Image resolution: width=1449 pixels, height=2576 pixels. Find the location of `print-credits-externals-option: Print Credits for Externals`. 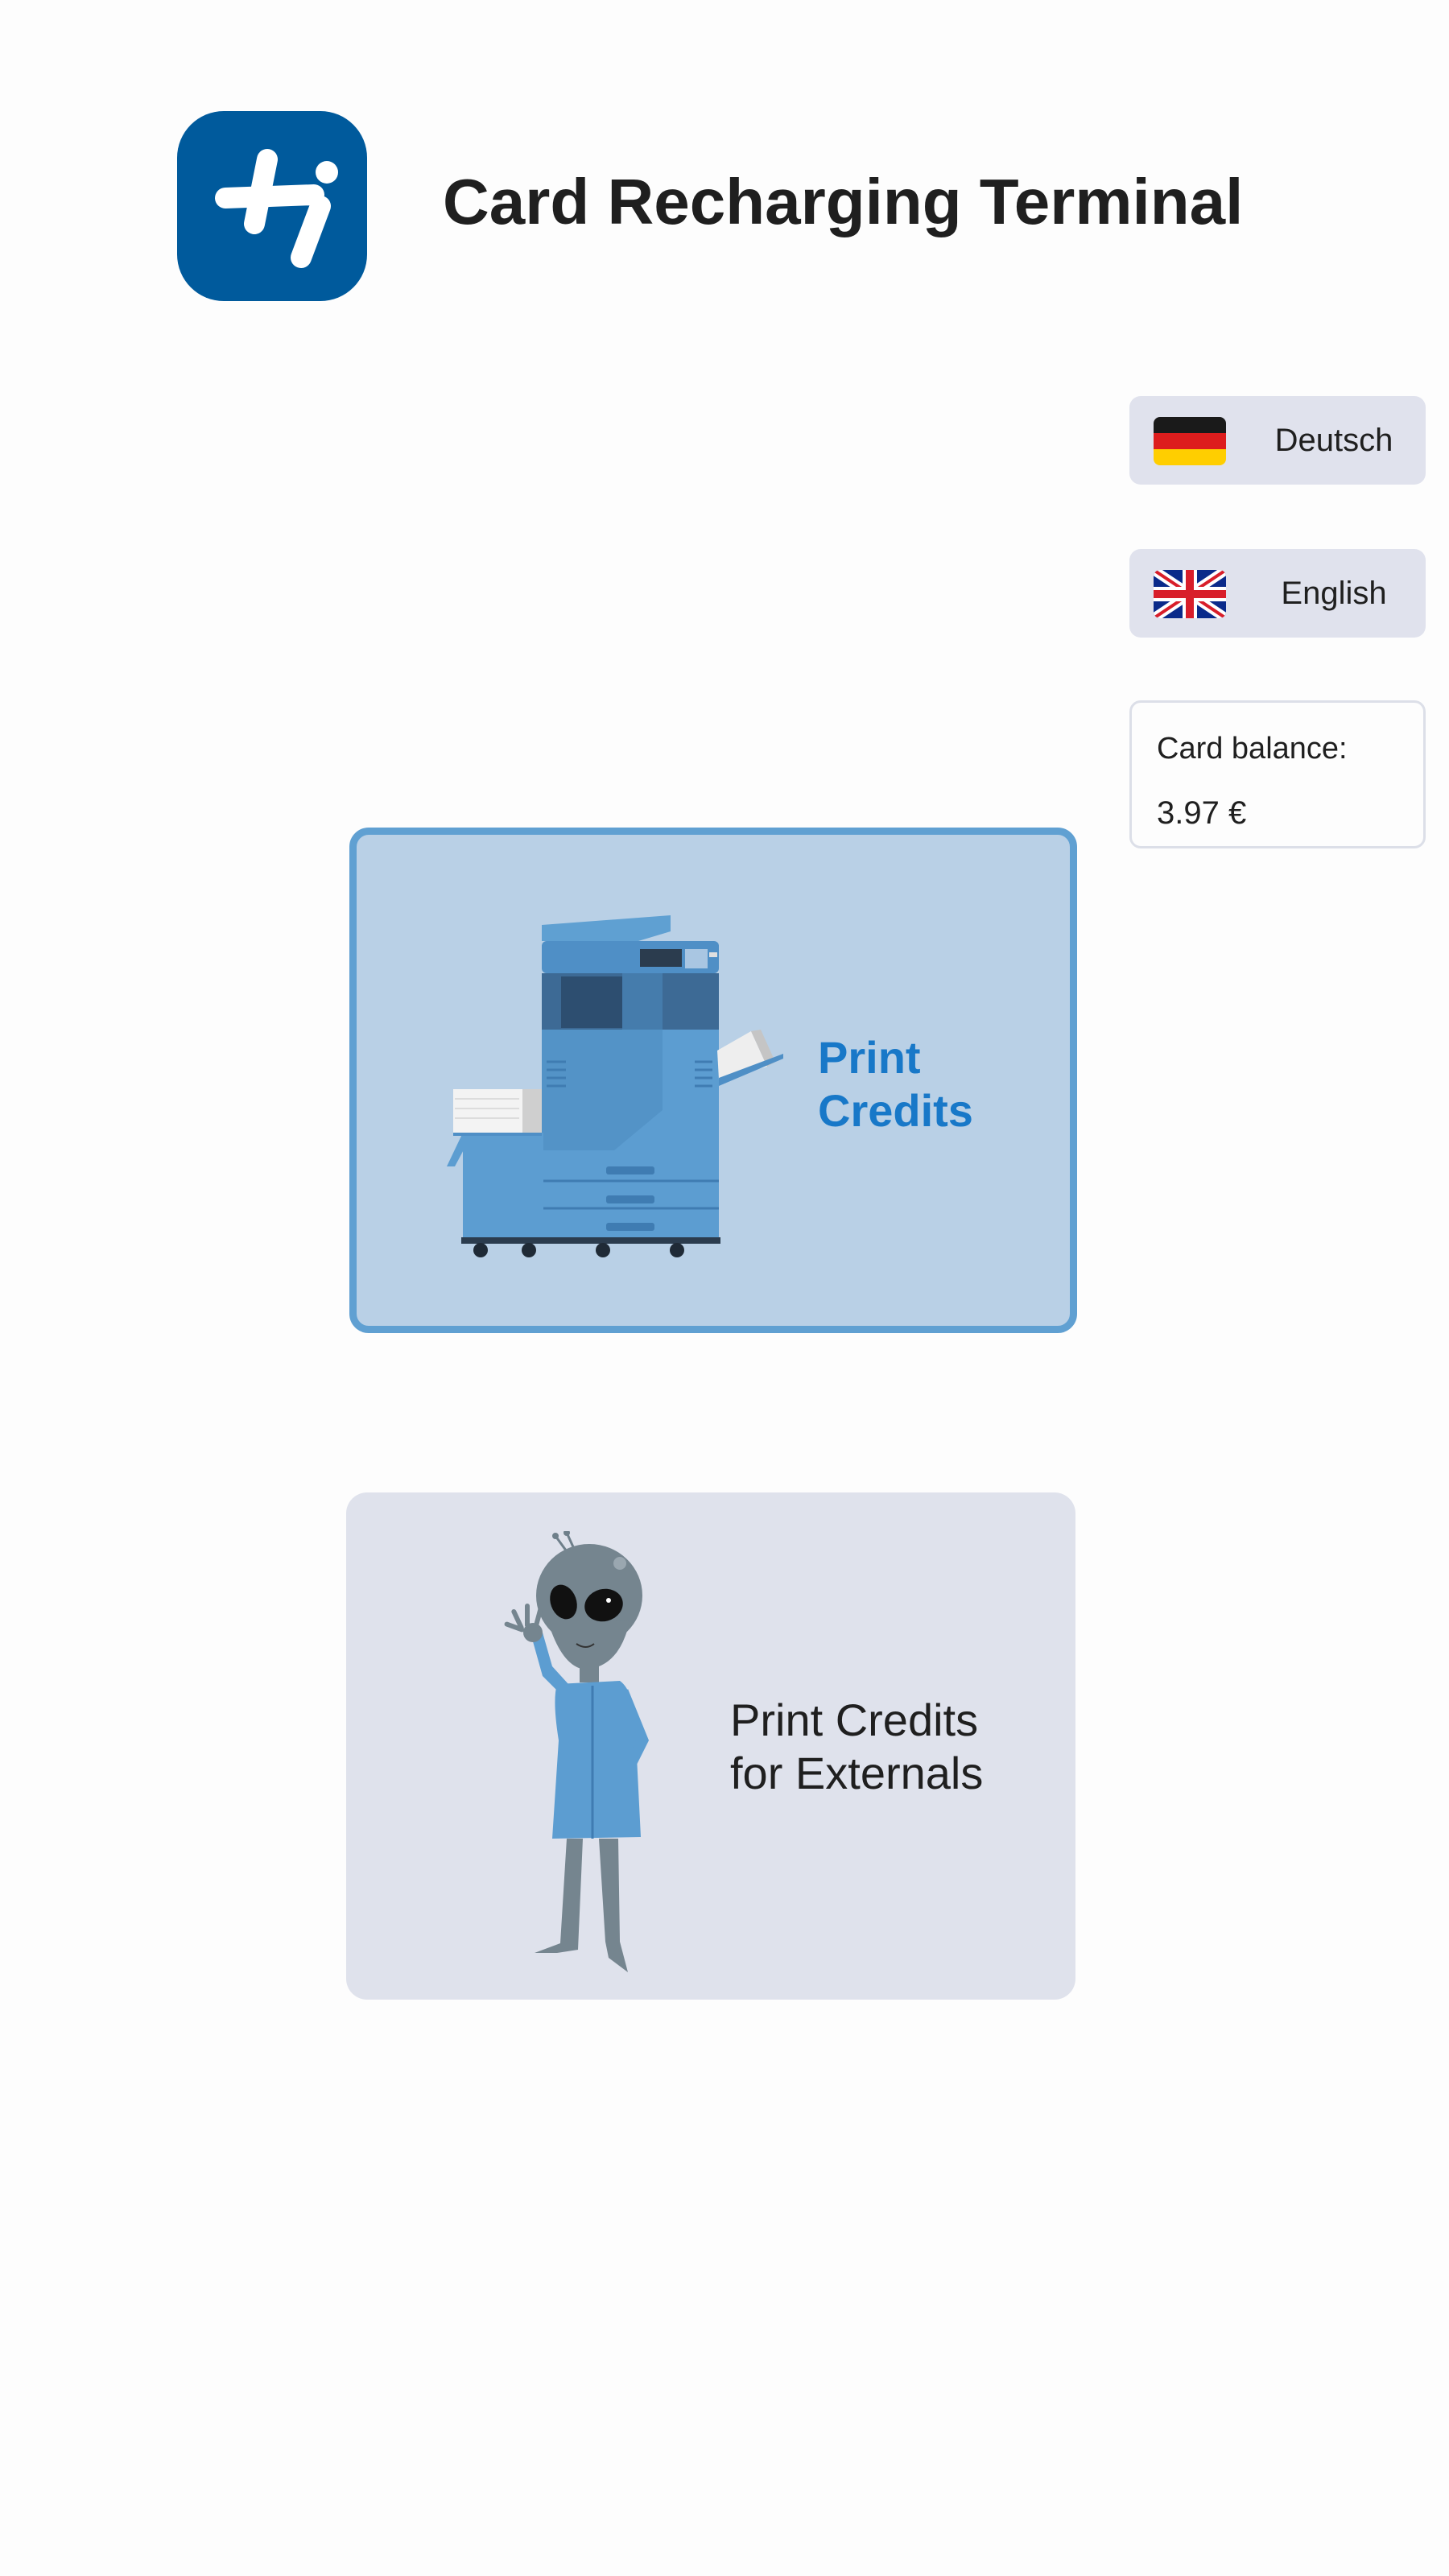

print-credits-externals-option: Print Credits for Externals is located at coordinates (710, 1746).